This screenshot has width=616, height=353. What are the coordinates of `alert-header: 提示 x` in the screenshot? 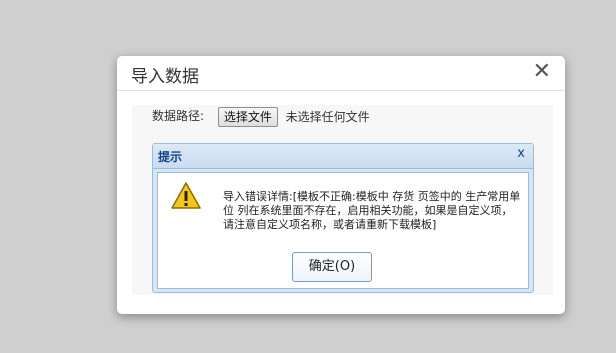 It's located at (343, 156).